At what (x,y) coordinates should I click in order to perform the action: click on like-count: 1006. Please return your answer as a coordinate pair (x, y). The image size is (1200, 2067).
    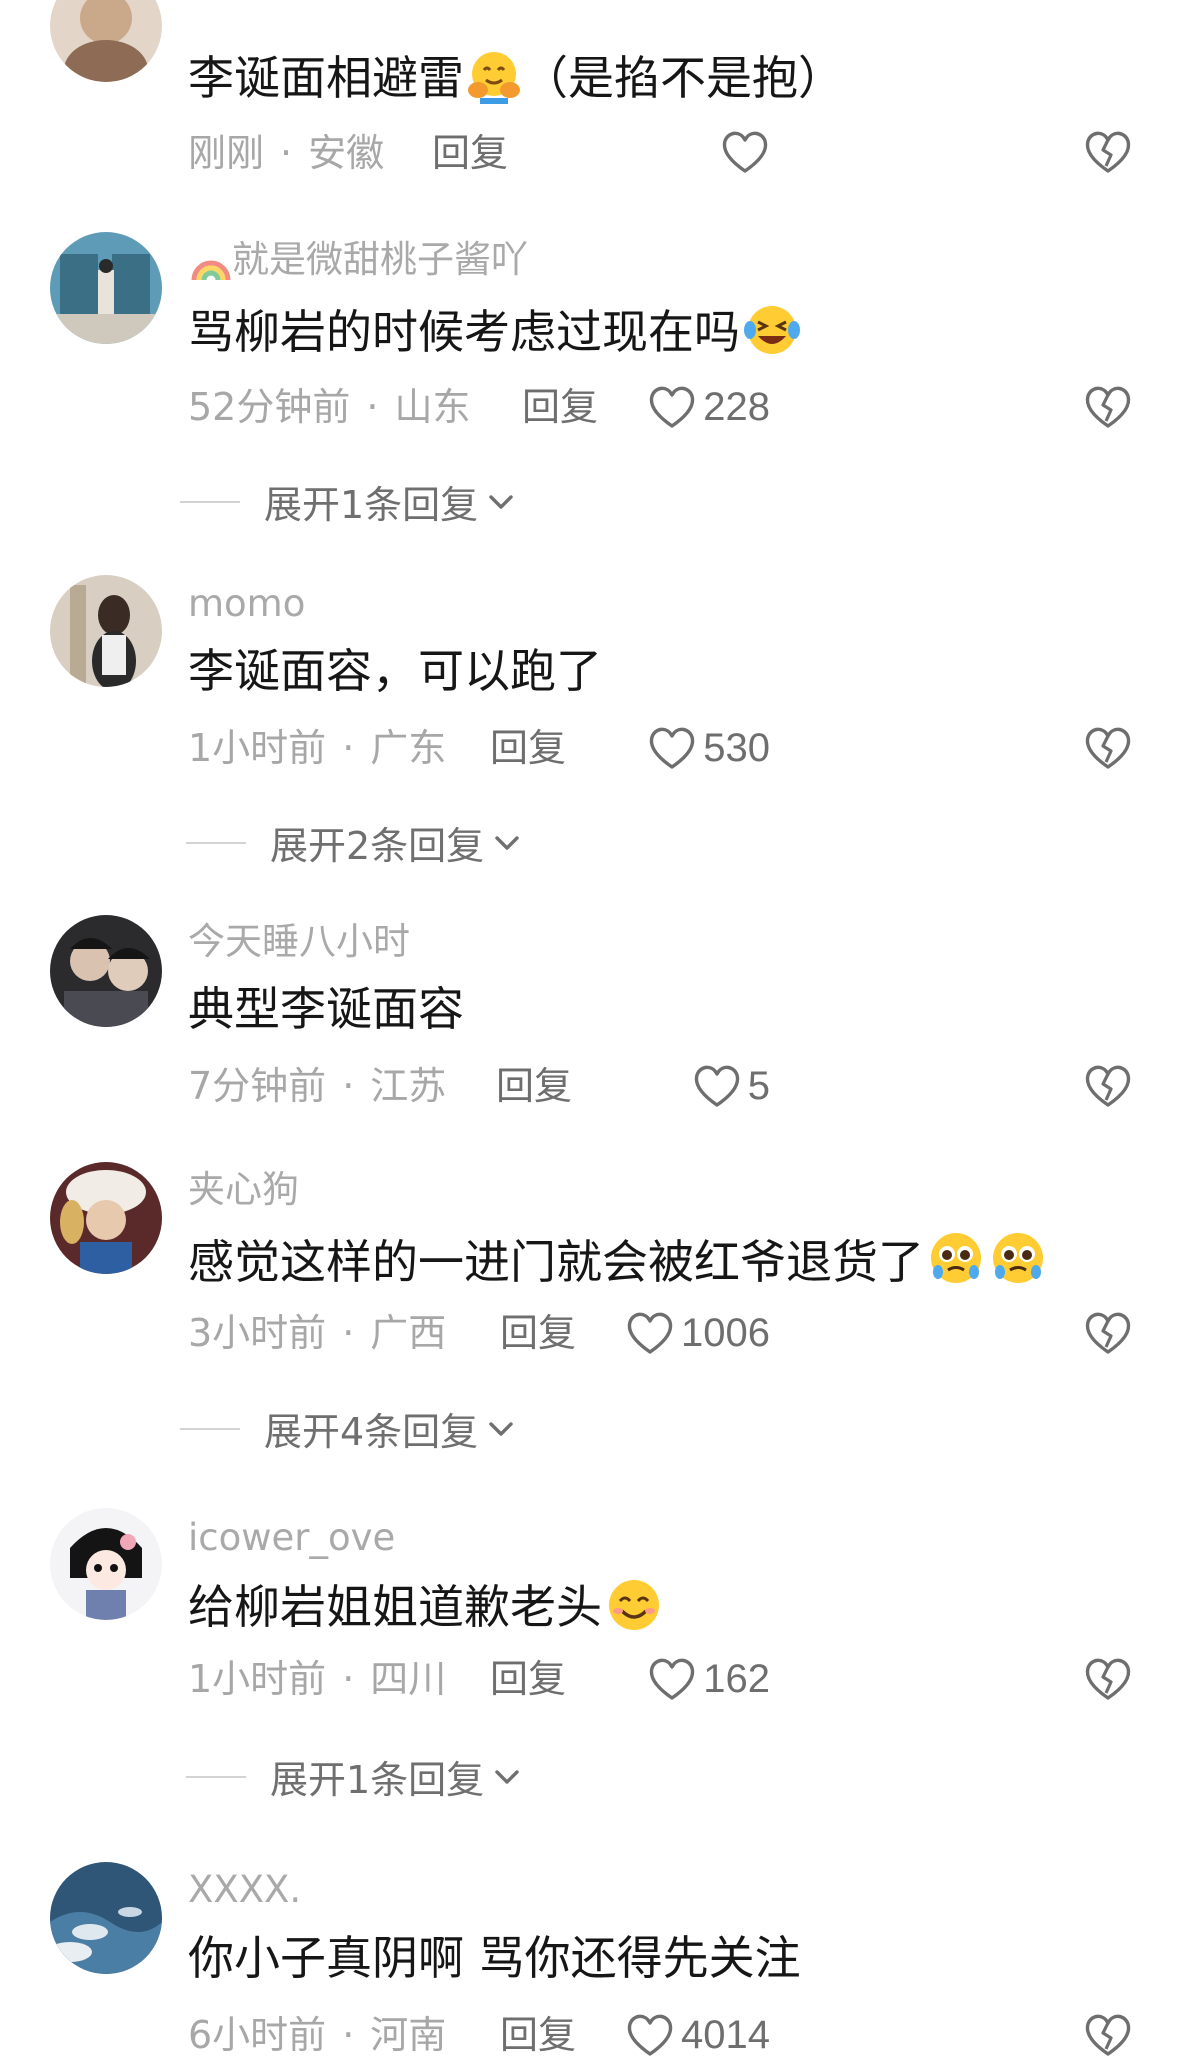
    Looking at the image, I should click on (725, 1332).